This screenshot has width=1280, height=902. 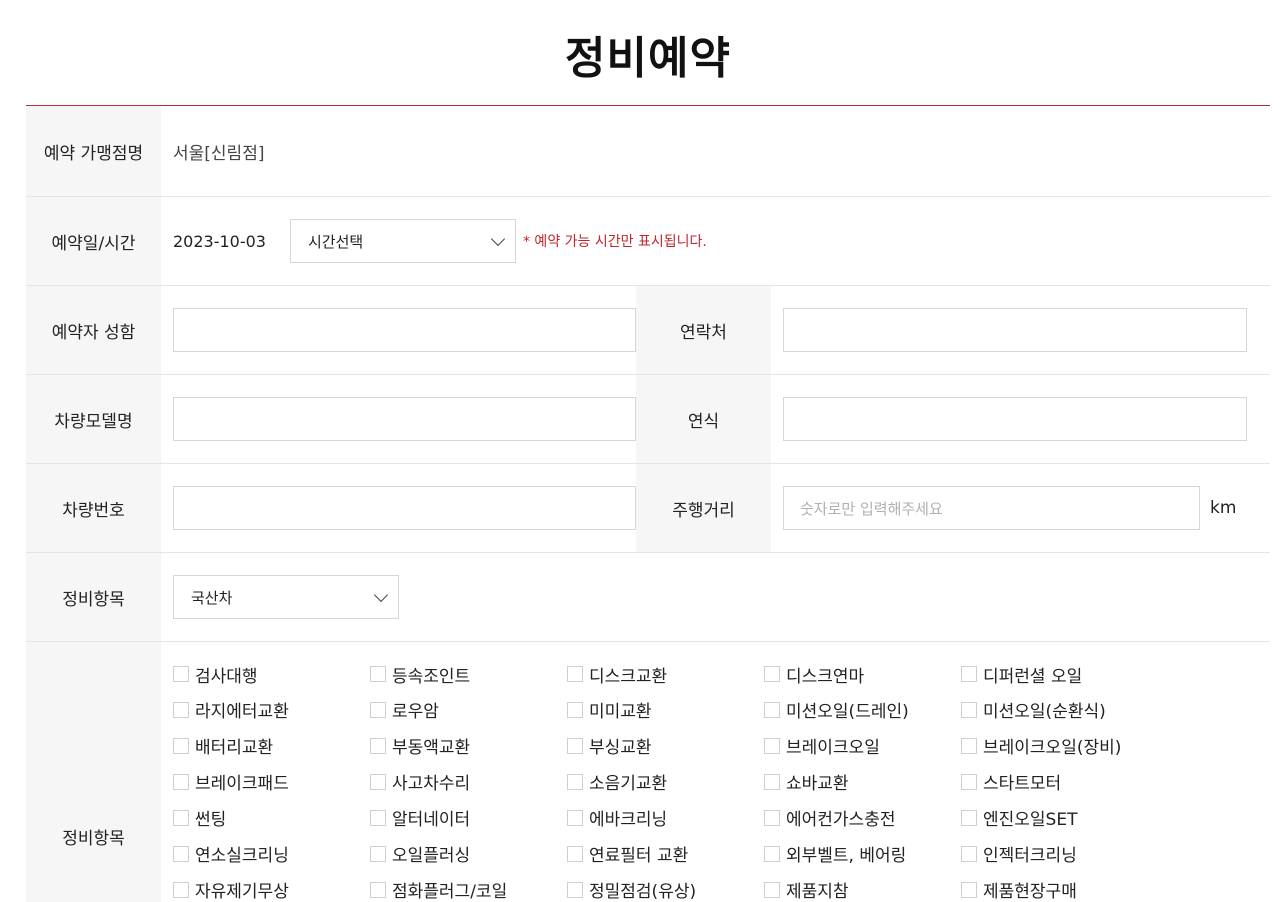 I want to click on contact-input, so click(x=1015, y=330).